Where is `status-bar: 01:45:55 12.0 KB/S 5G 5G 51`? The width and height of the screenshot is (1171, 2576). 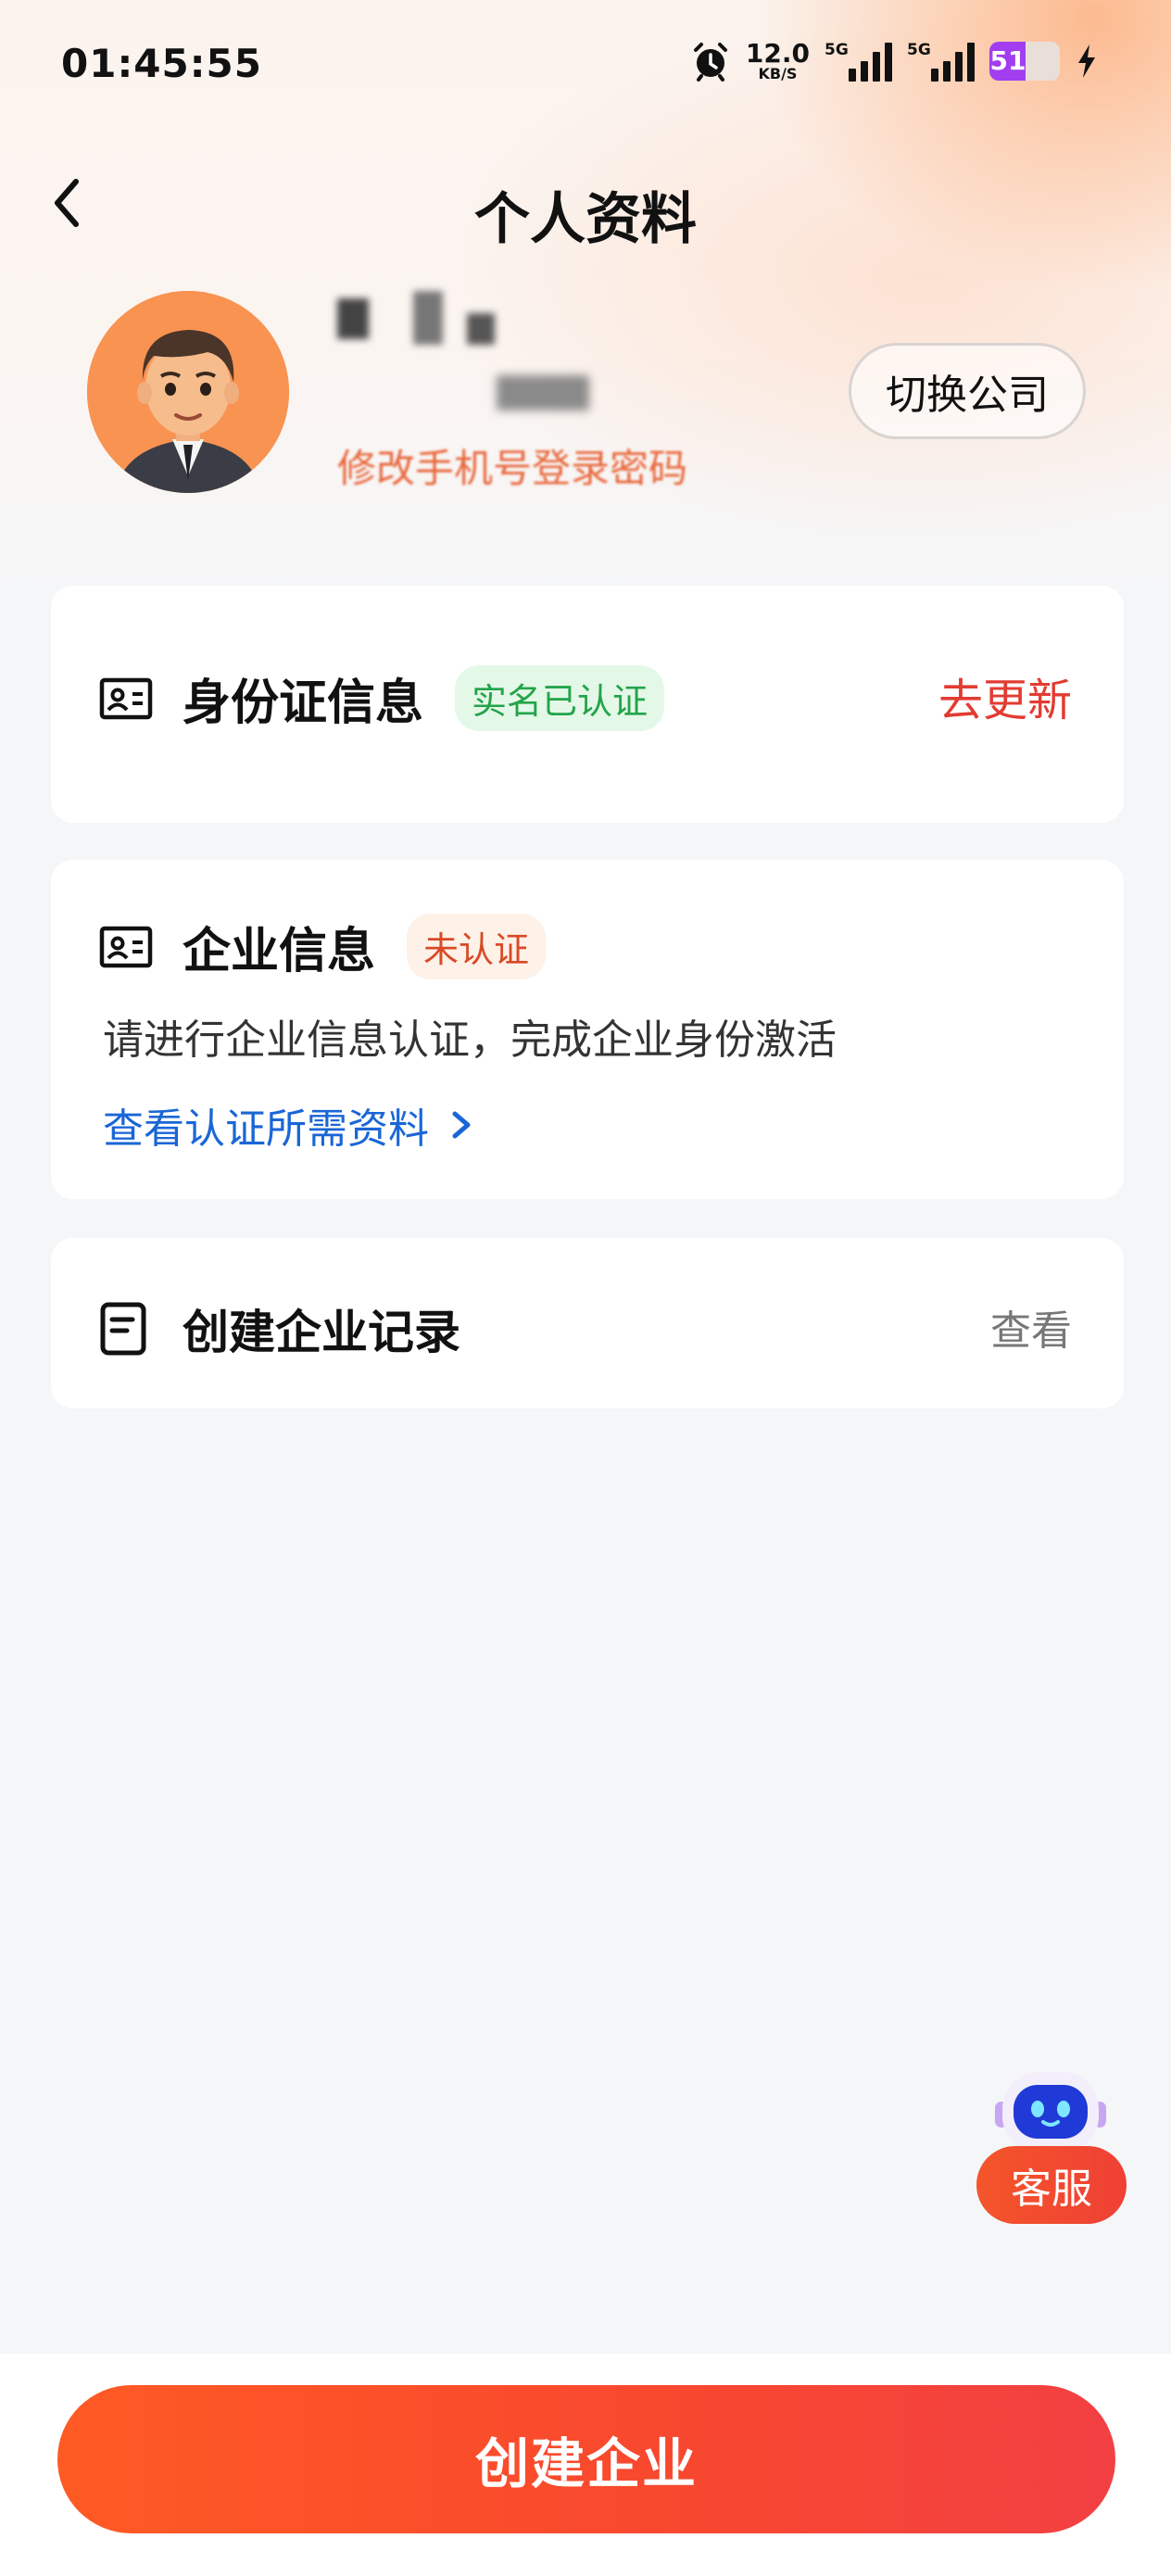 status-bar: 01:45:55 12.0 KB/S 5G 5G 51 is located at coordinates (585, 69).